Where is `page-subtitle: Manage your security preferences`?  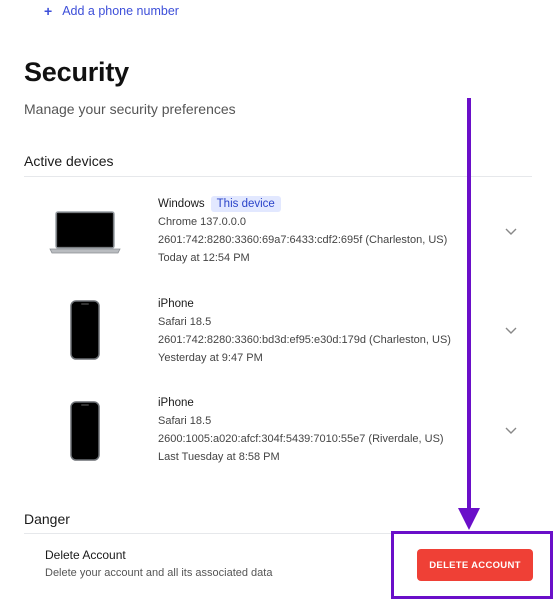 page-subtitle: Manage your security preferences is located at coordinates (130, 109).